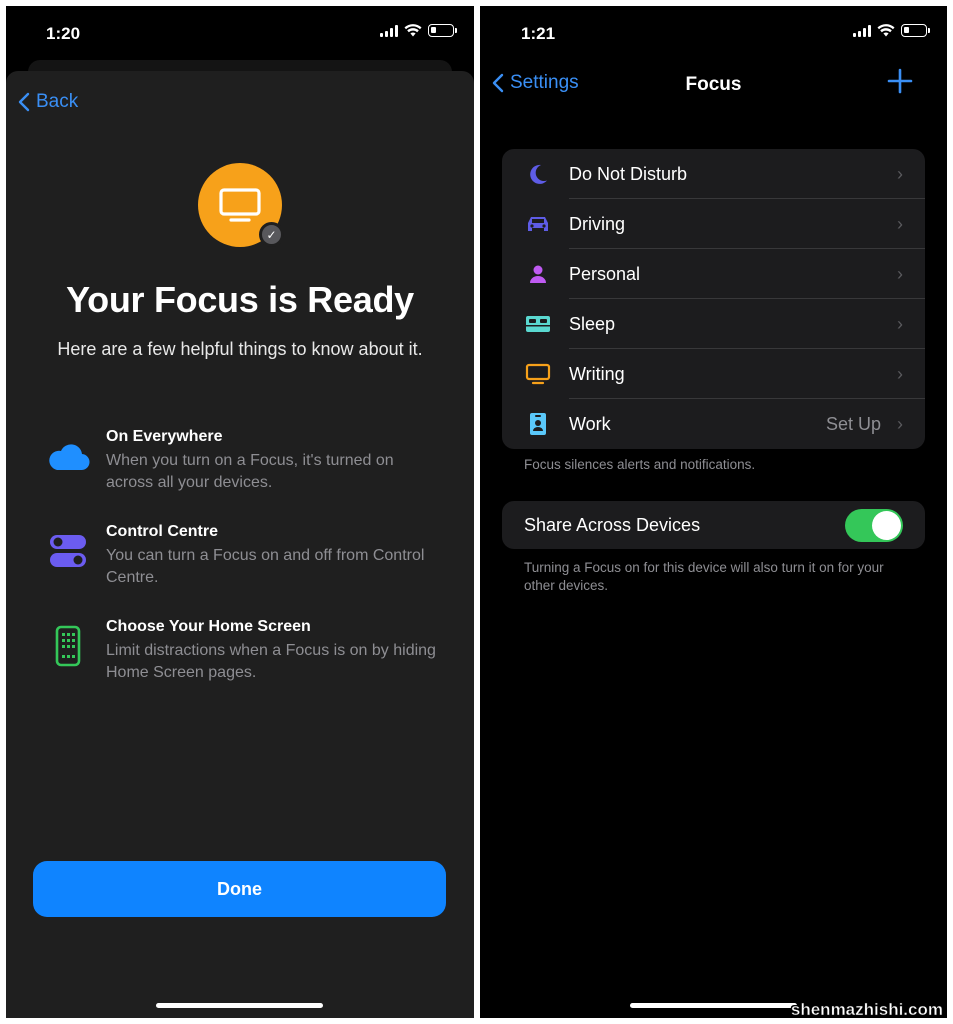 Image resolution: width=953 pixels, height=1024 pixels. What do you see at coordinates (24, 102) in the screenshot?
I see `chevron-left-icon` at bounding box center [24, 102].